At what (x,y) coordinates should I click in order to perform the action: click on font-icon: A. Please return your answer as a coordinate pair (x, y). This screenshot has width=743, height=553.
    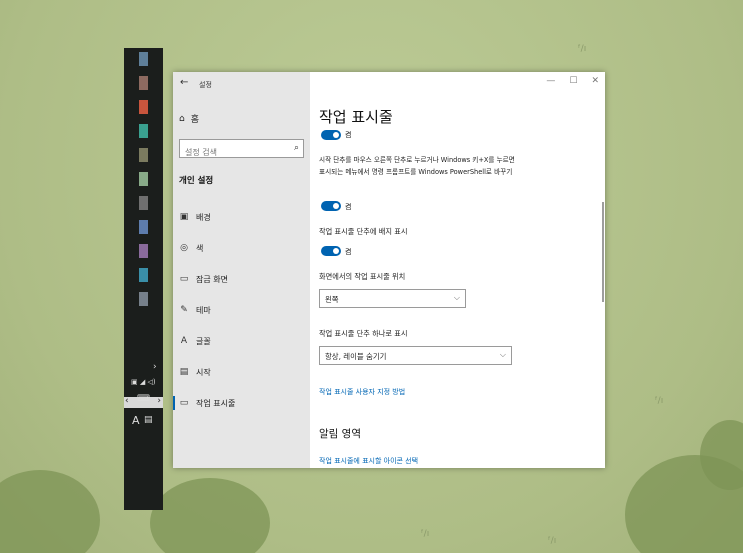
    Looking at the image, I should click on (184, 341).